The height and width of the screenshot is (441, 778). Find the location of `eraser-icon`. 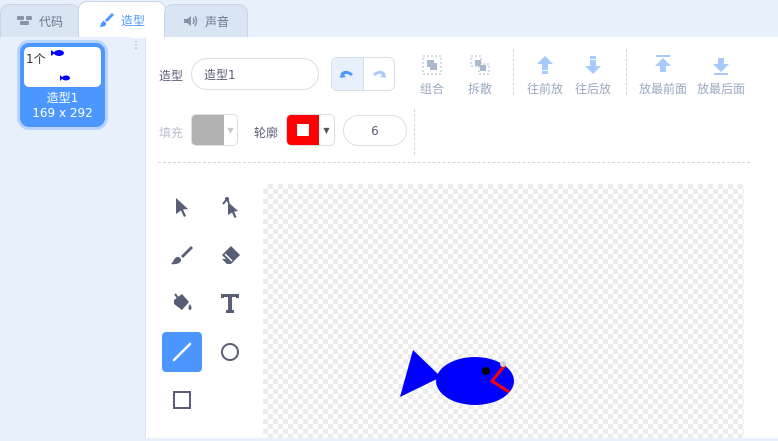

eraser-icon is located at coordinates (231, 255).